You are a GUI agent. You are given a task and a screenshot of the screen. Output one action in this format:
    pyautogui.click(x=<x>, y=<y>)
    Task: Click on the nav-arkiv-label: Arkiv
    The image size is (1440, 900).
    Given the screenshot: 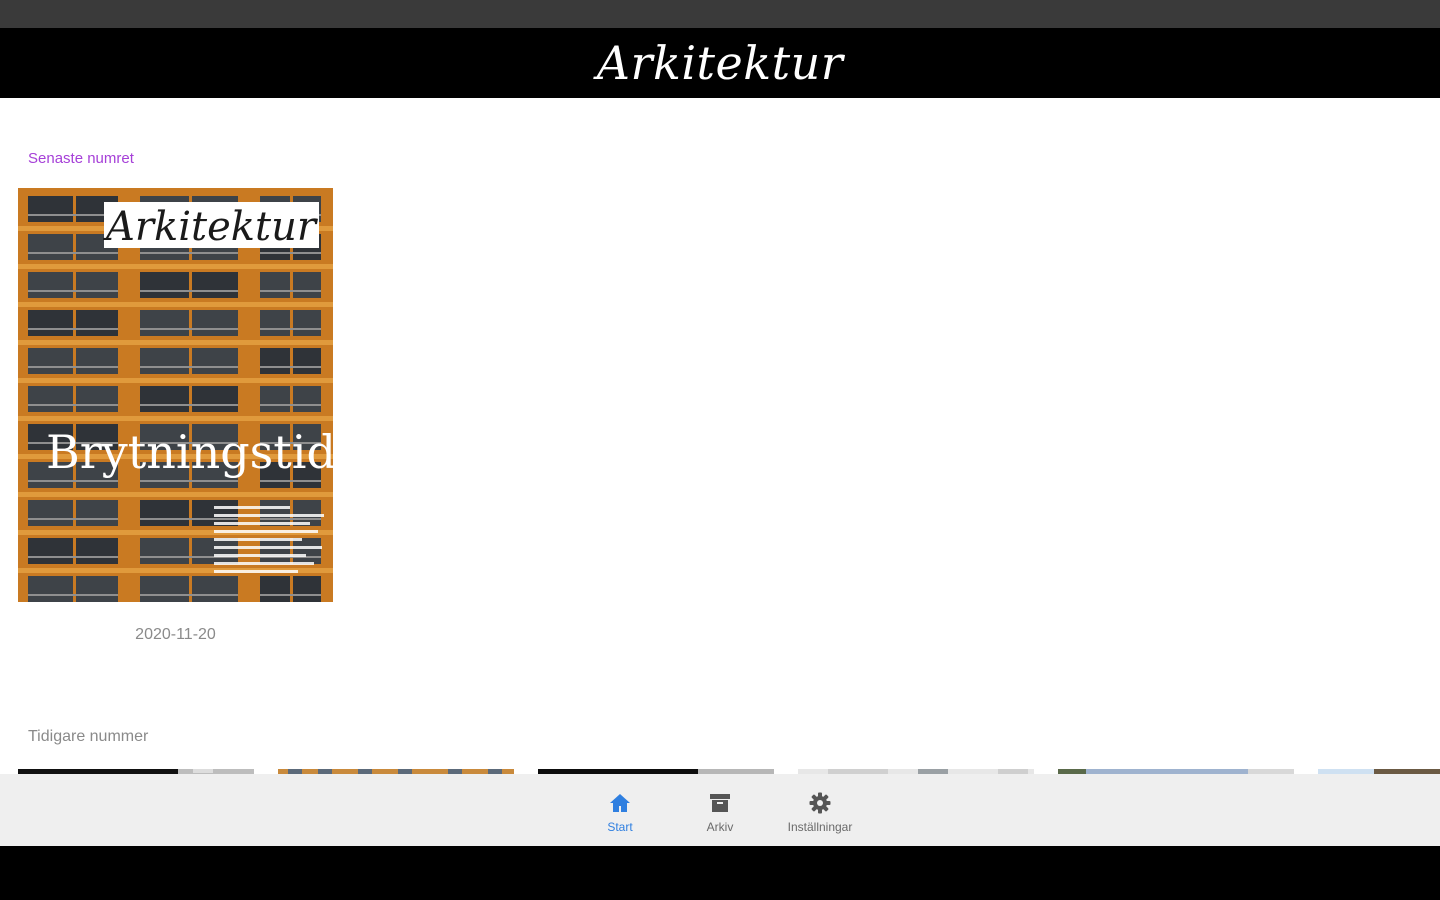 What is the action you would take?
    pyautogui.click(x=720, y=827)
    